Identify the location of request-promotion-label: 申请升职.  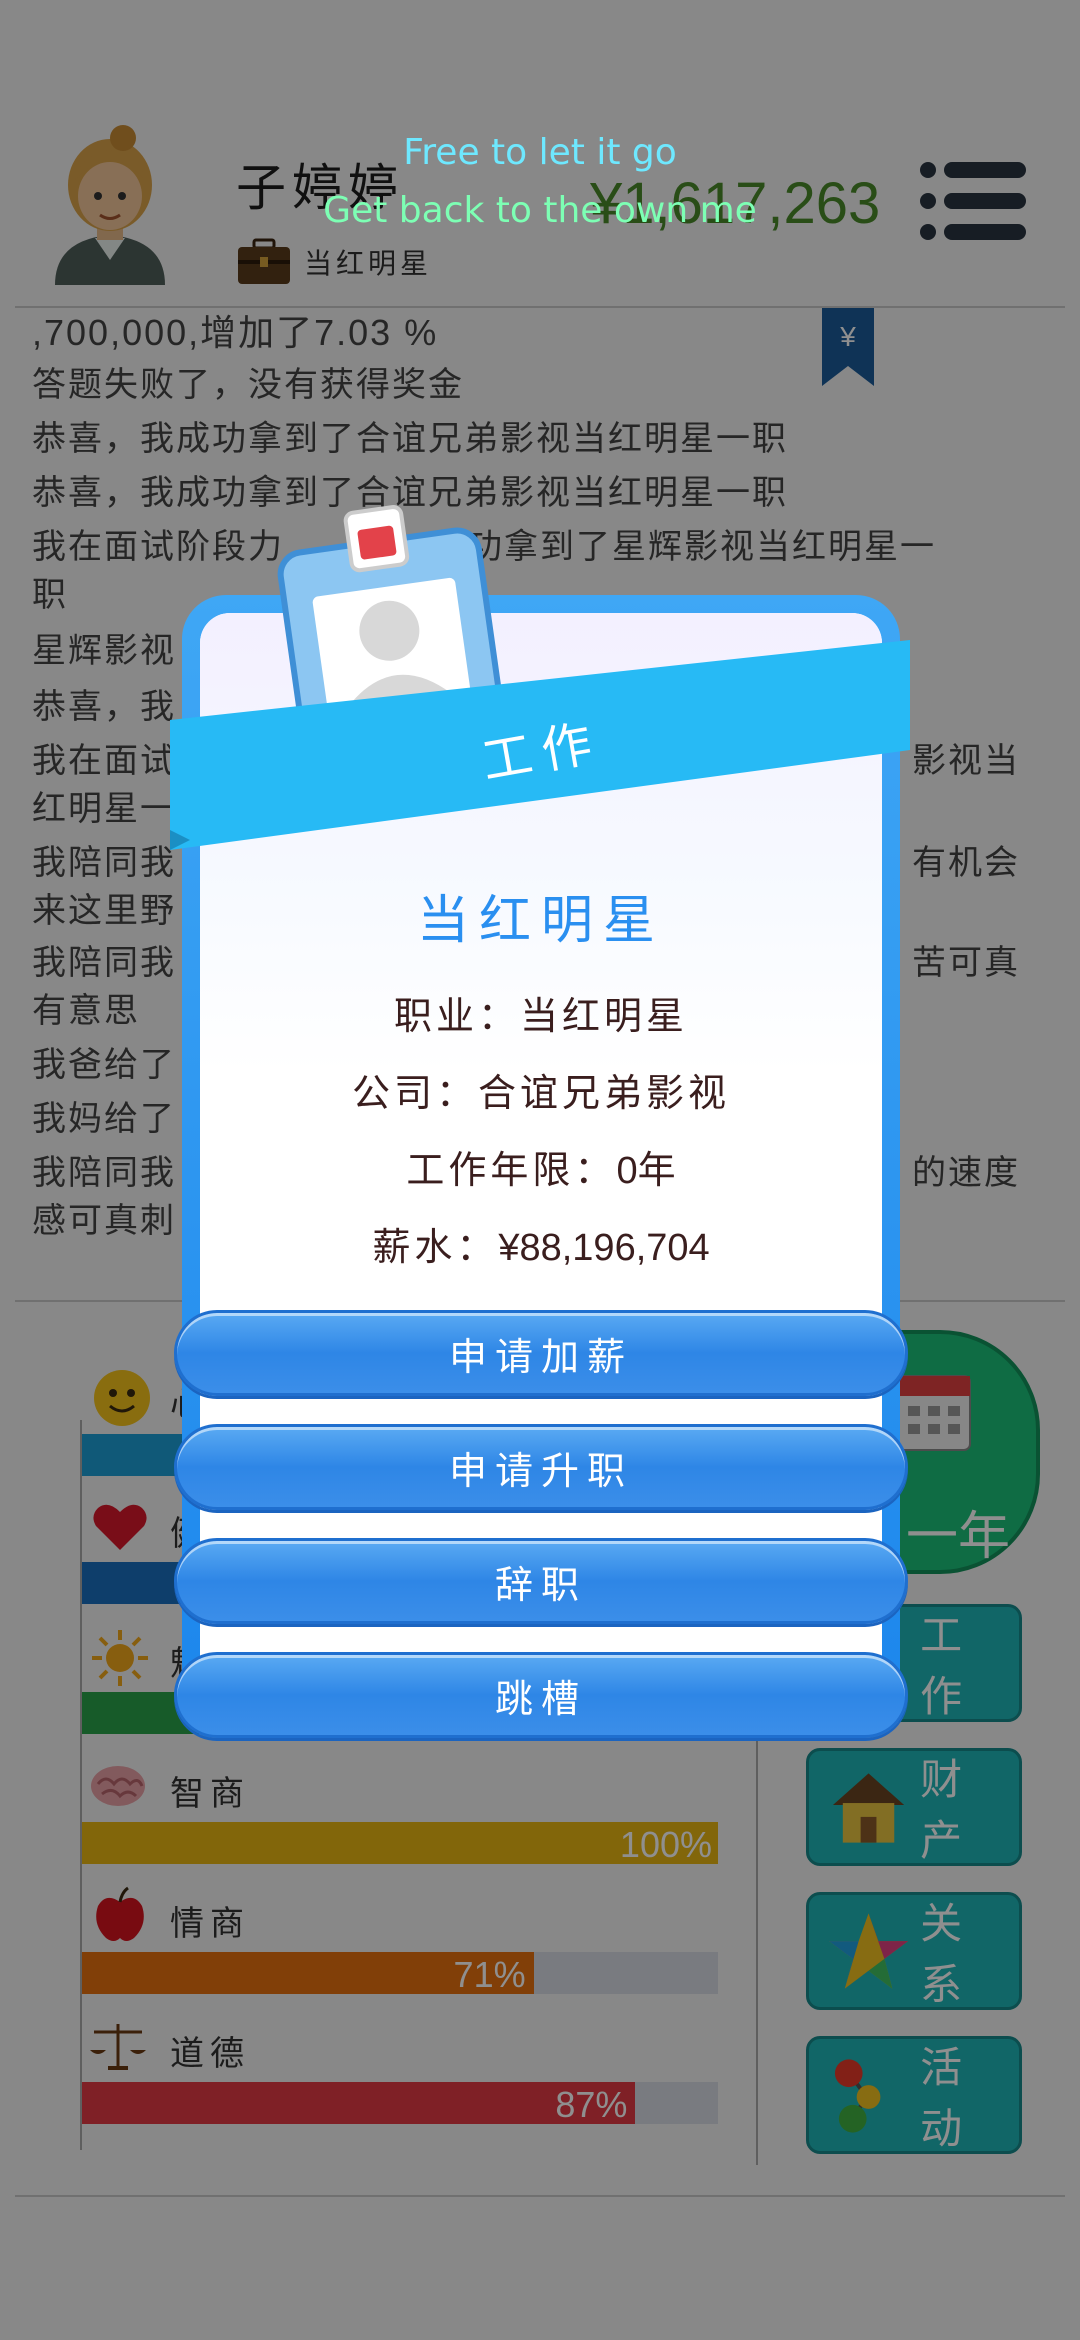
(540, 1470).